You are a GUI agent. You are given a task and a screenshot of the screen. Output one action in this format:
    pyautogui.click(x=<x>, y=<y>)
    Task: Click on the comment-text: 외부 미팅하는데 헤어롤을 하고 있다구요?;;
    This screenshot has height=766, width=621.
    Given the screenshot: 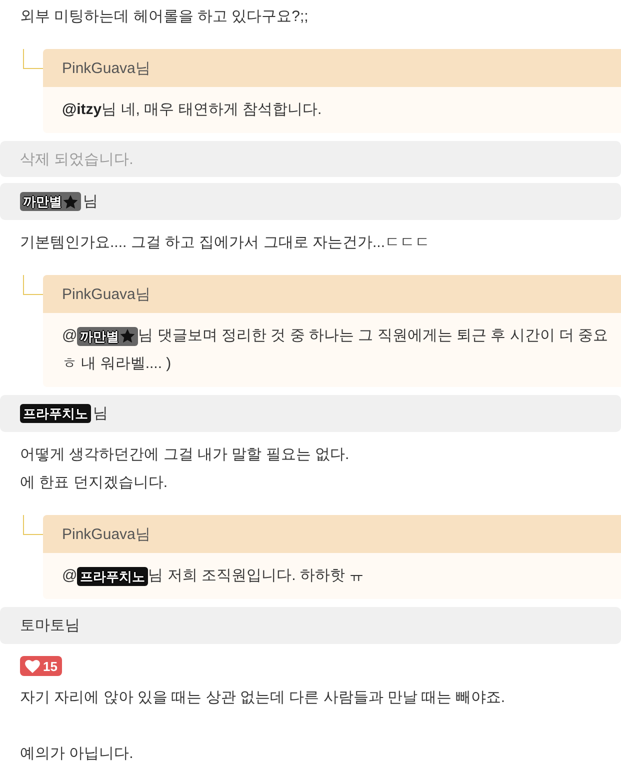 What is the action you would take?
    pyautogui.click(x=164, y=17)
    